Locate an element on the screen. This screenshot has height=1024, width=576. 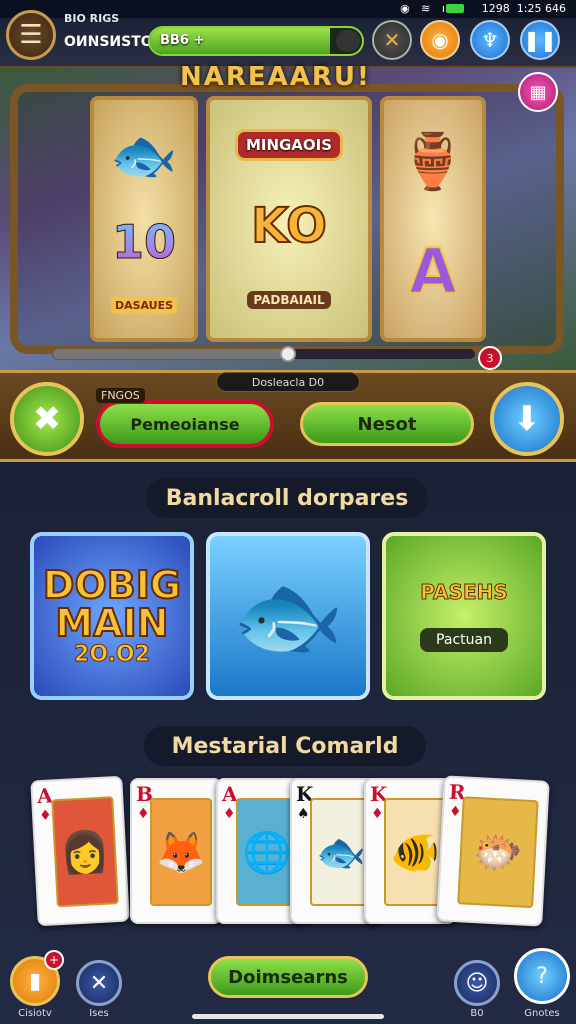
featured-tile-2: 🐟 is located at coordinates (288, 616).